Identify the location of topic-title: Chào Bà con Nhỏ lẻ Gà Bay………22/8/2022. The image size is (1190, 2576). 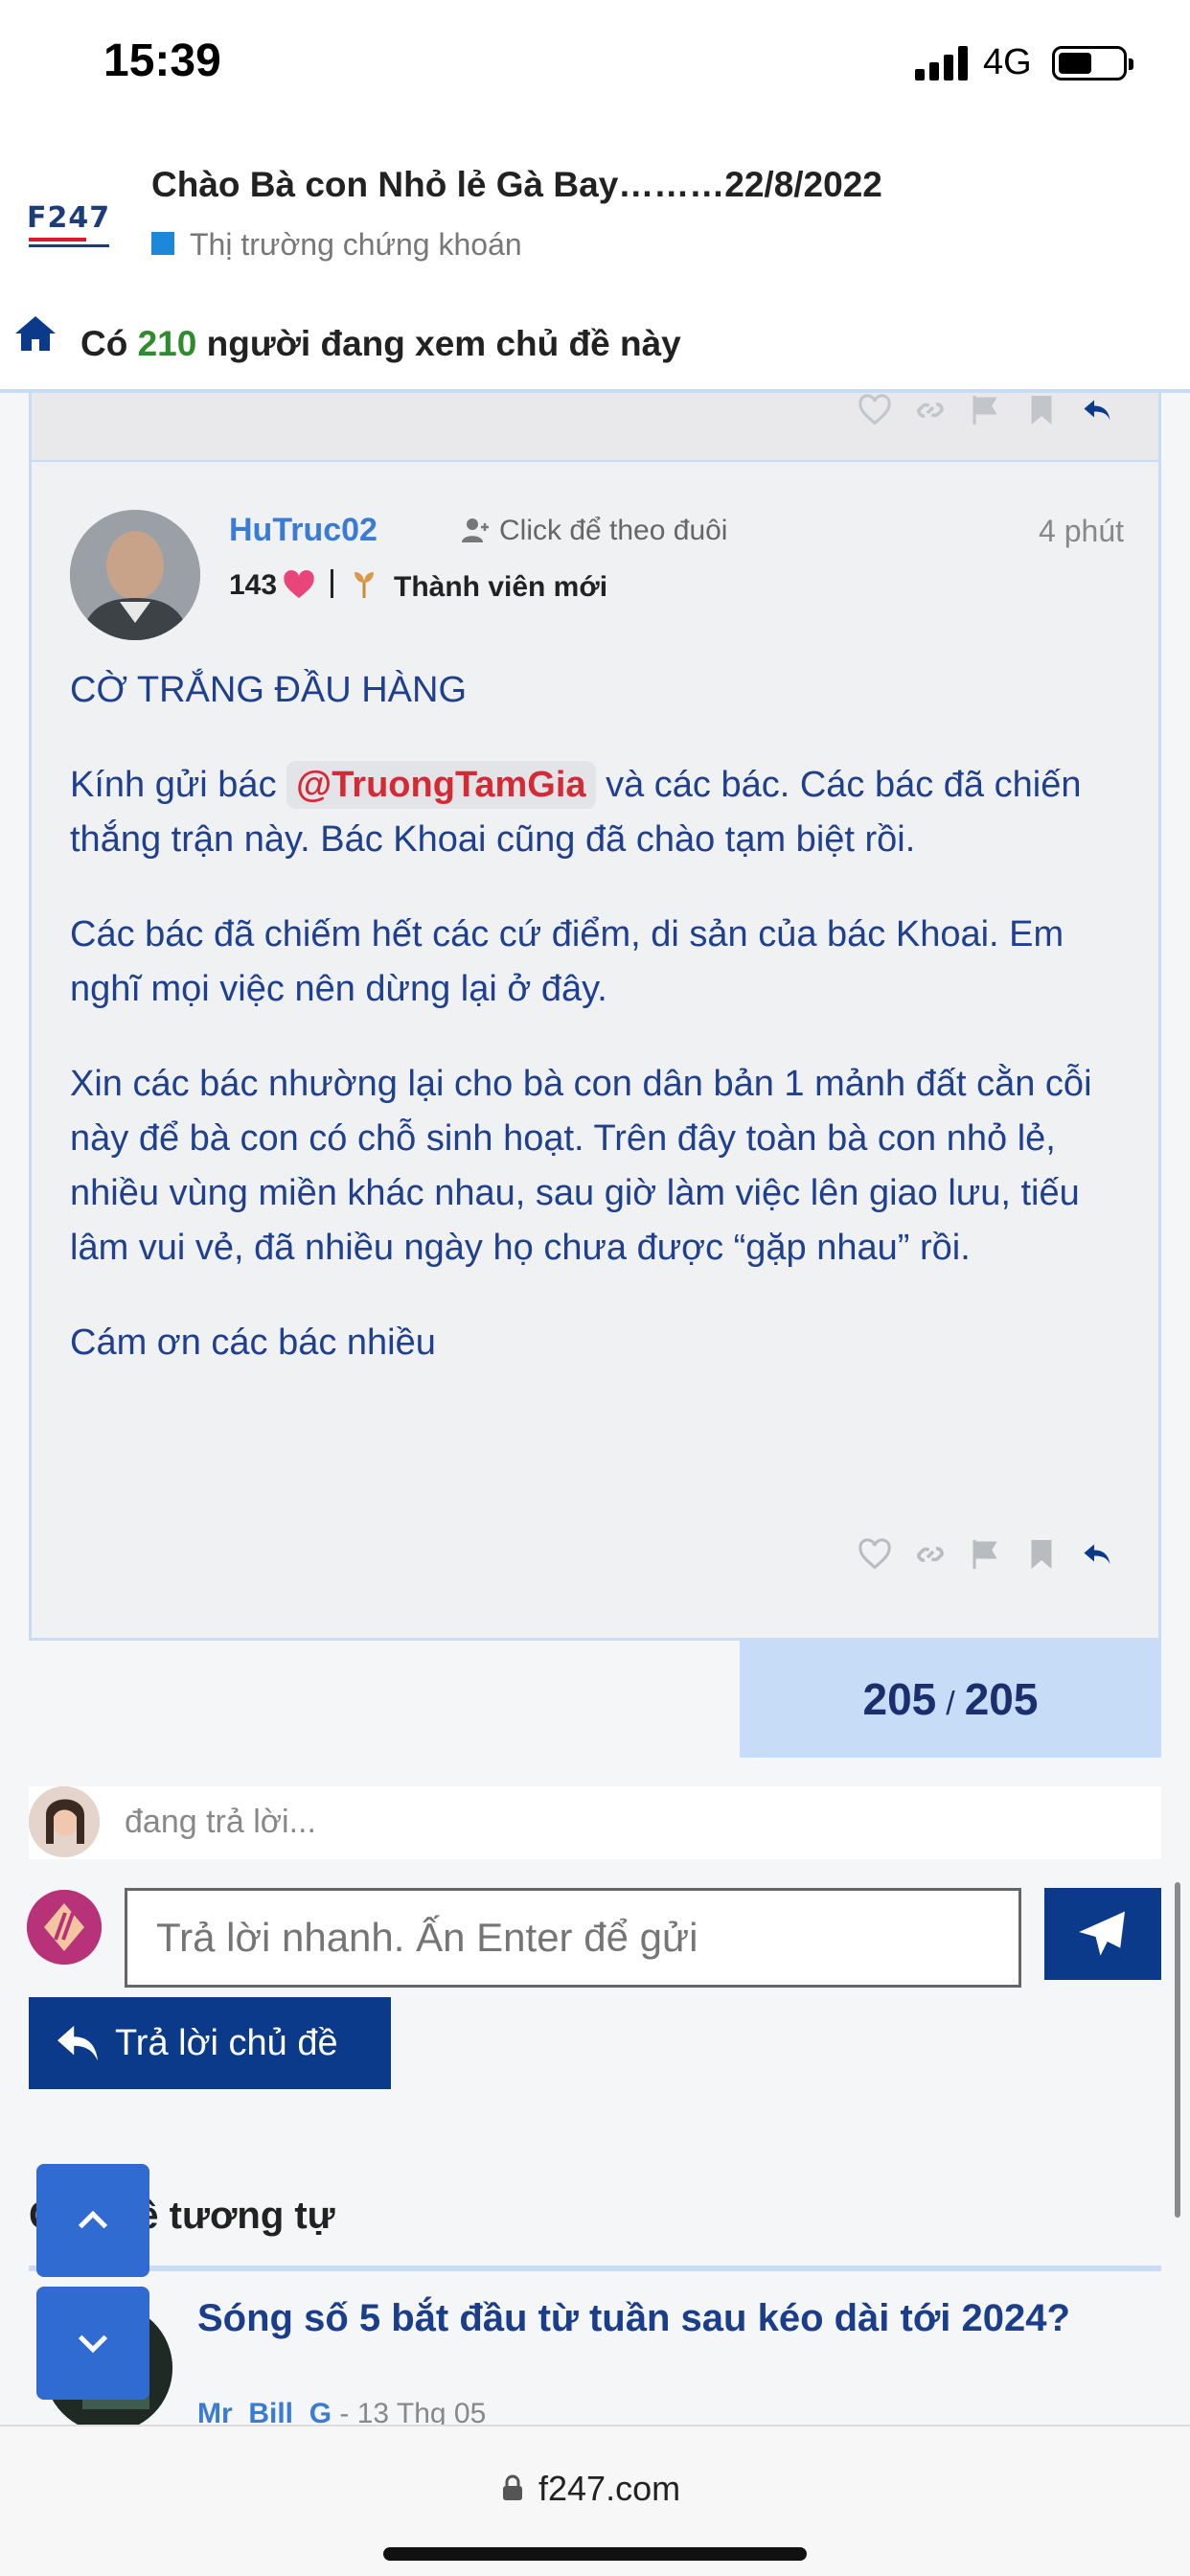
(516, 185).